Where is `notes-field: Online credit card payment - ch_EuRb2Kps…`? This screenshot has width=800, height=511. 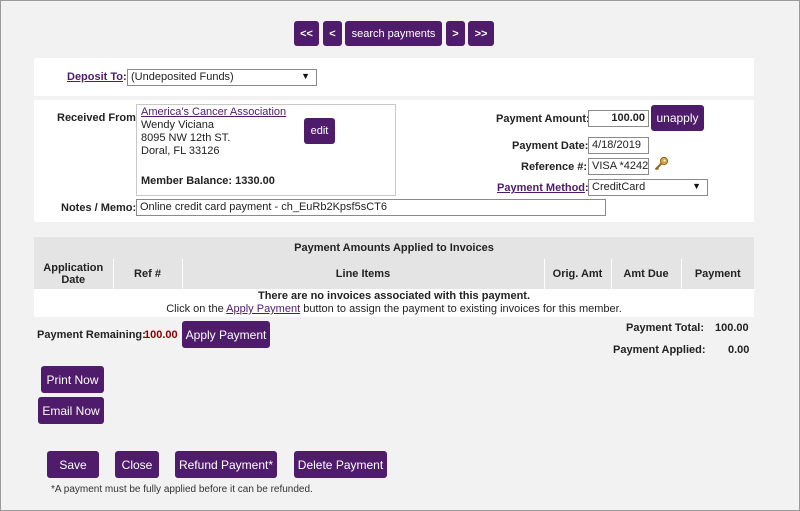 notes-field: Online credit card payment - ch_EuRb2Kps… is located at coordinates (371, 207).